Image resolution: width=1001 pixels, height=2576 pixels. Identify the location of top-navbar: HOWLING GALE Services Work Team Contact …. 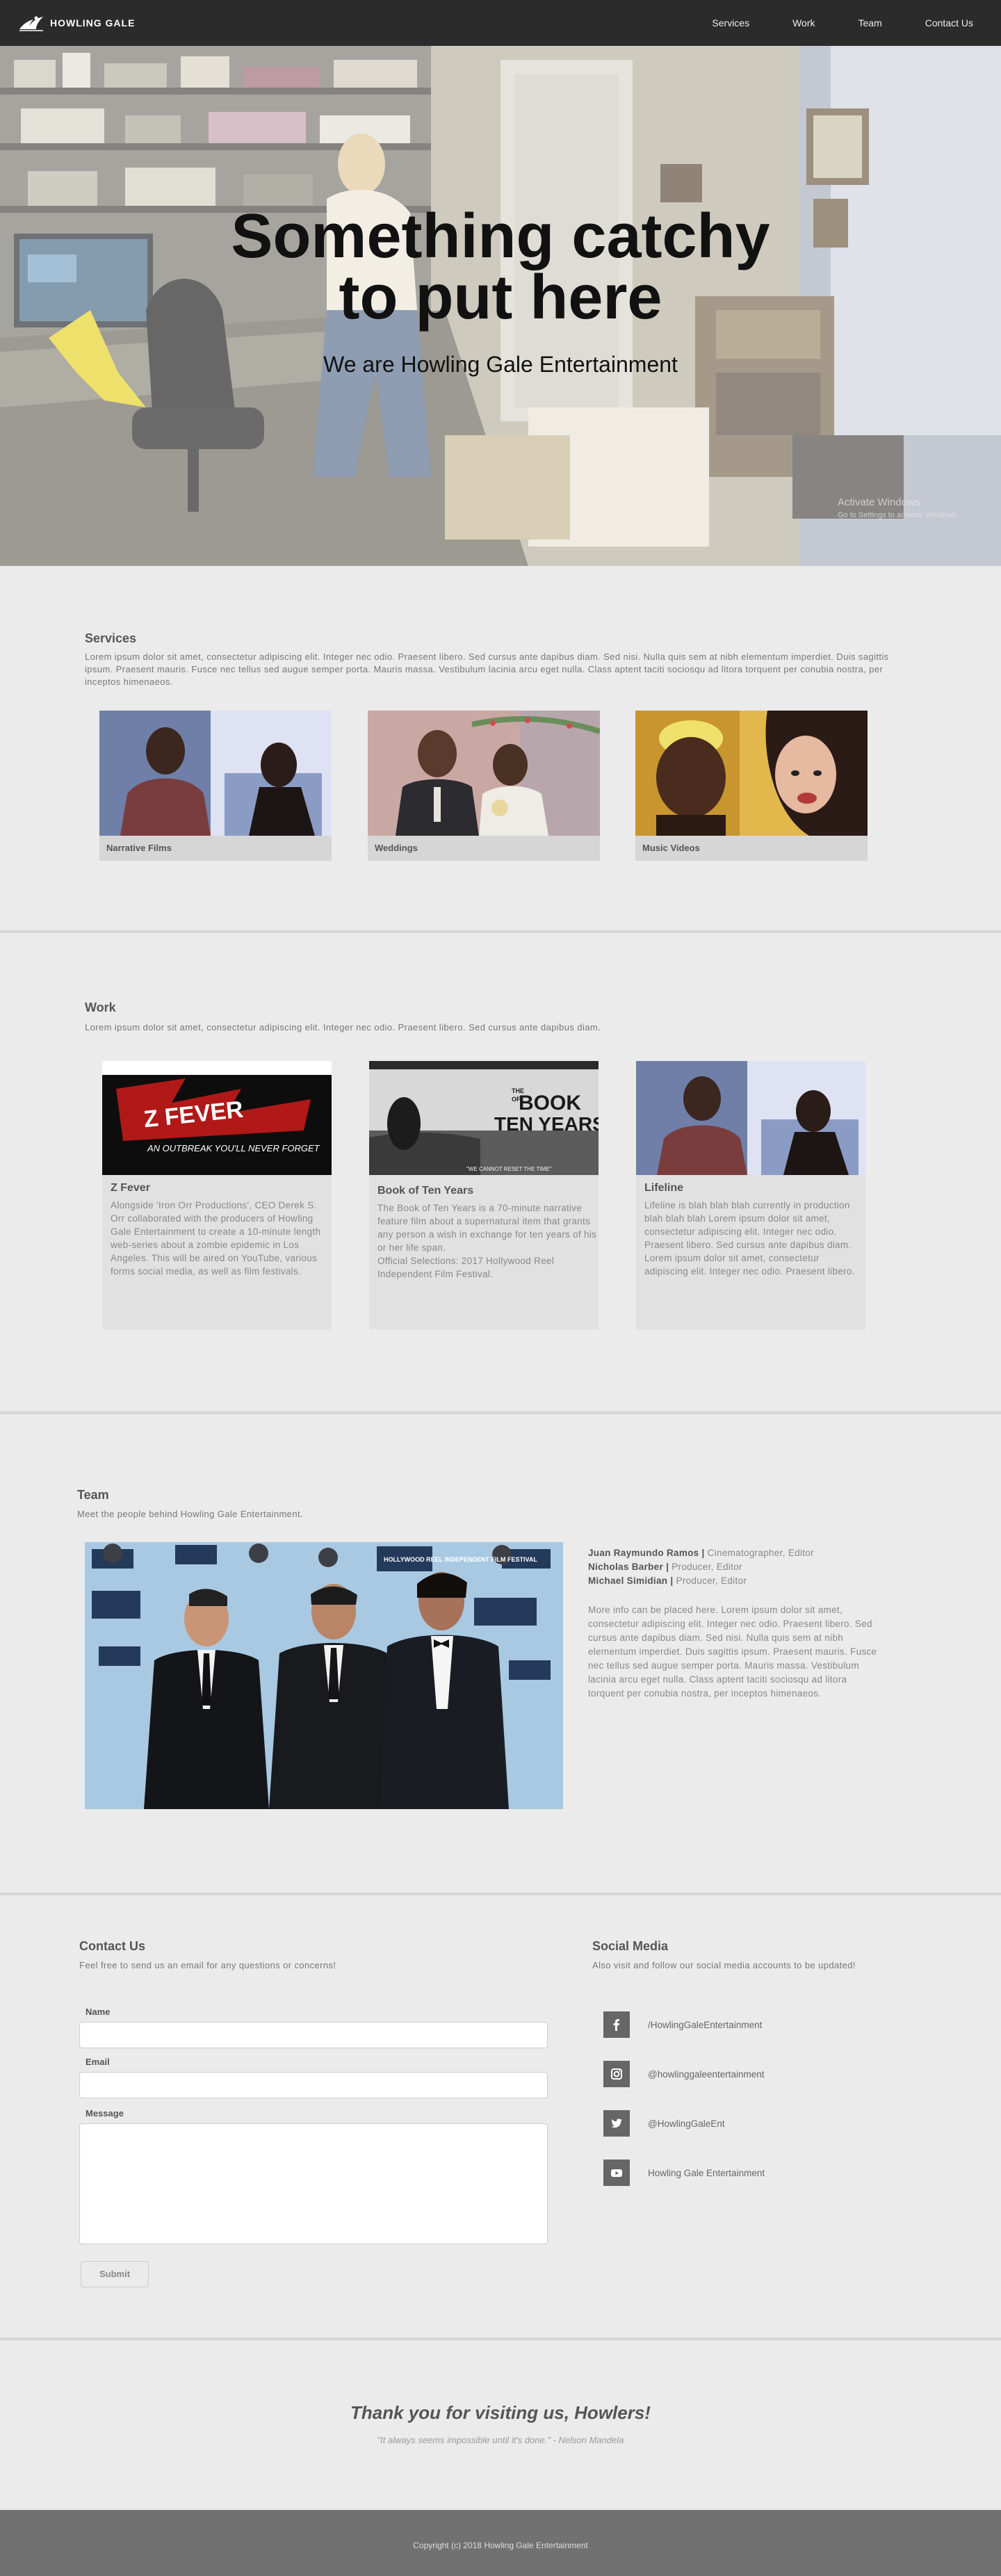
(500, 23).